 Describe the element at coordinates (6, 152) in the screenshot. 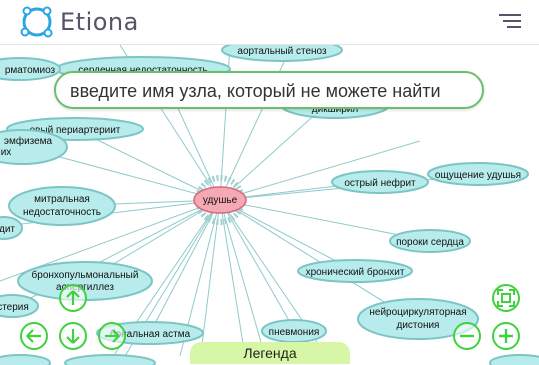

I see `graph-node-label: их` at that location.